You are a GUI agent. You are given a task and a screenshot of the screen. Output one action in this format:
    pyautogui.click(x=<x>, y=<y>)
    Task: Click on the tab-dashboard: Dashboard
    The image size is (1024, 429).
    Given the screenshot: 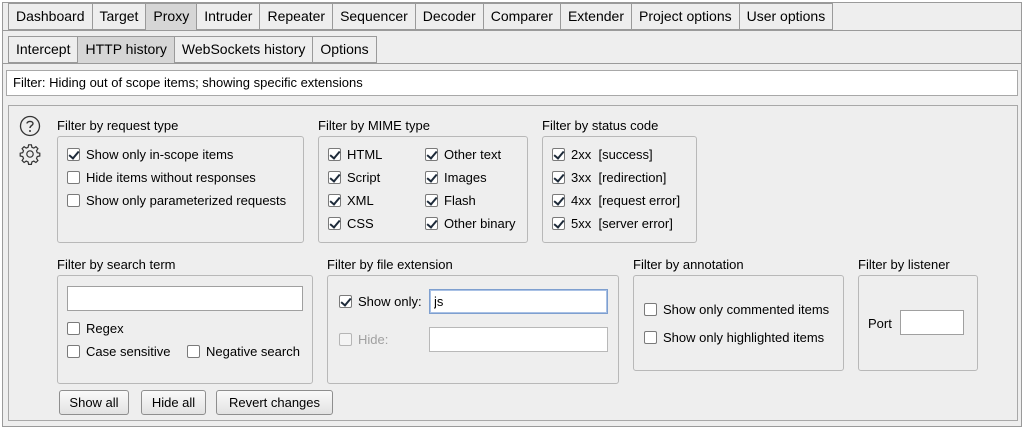 What is the action you would take?
    pyautogui.click(x=50, y=16)
    